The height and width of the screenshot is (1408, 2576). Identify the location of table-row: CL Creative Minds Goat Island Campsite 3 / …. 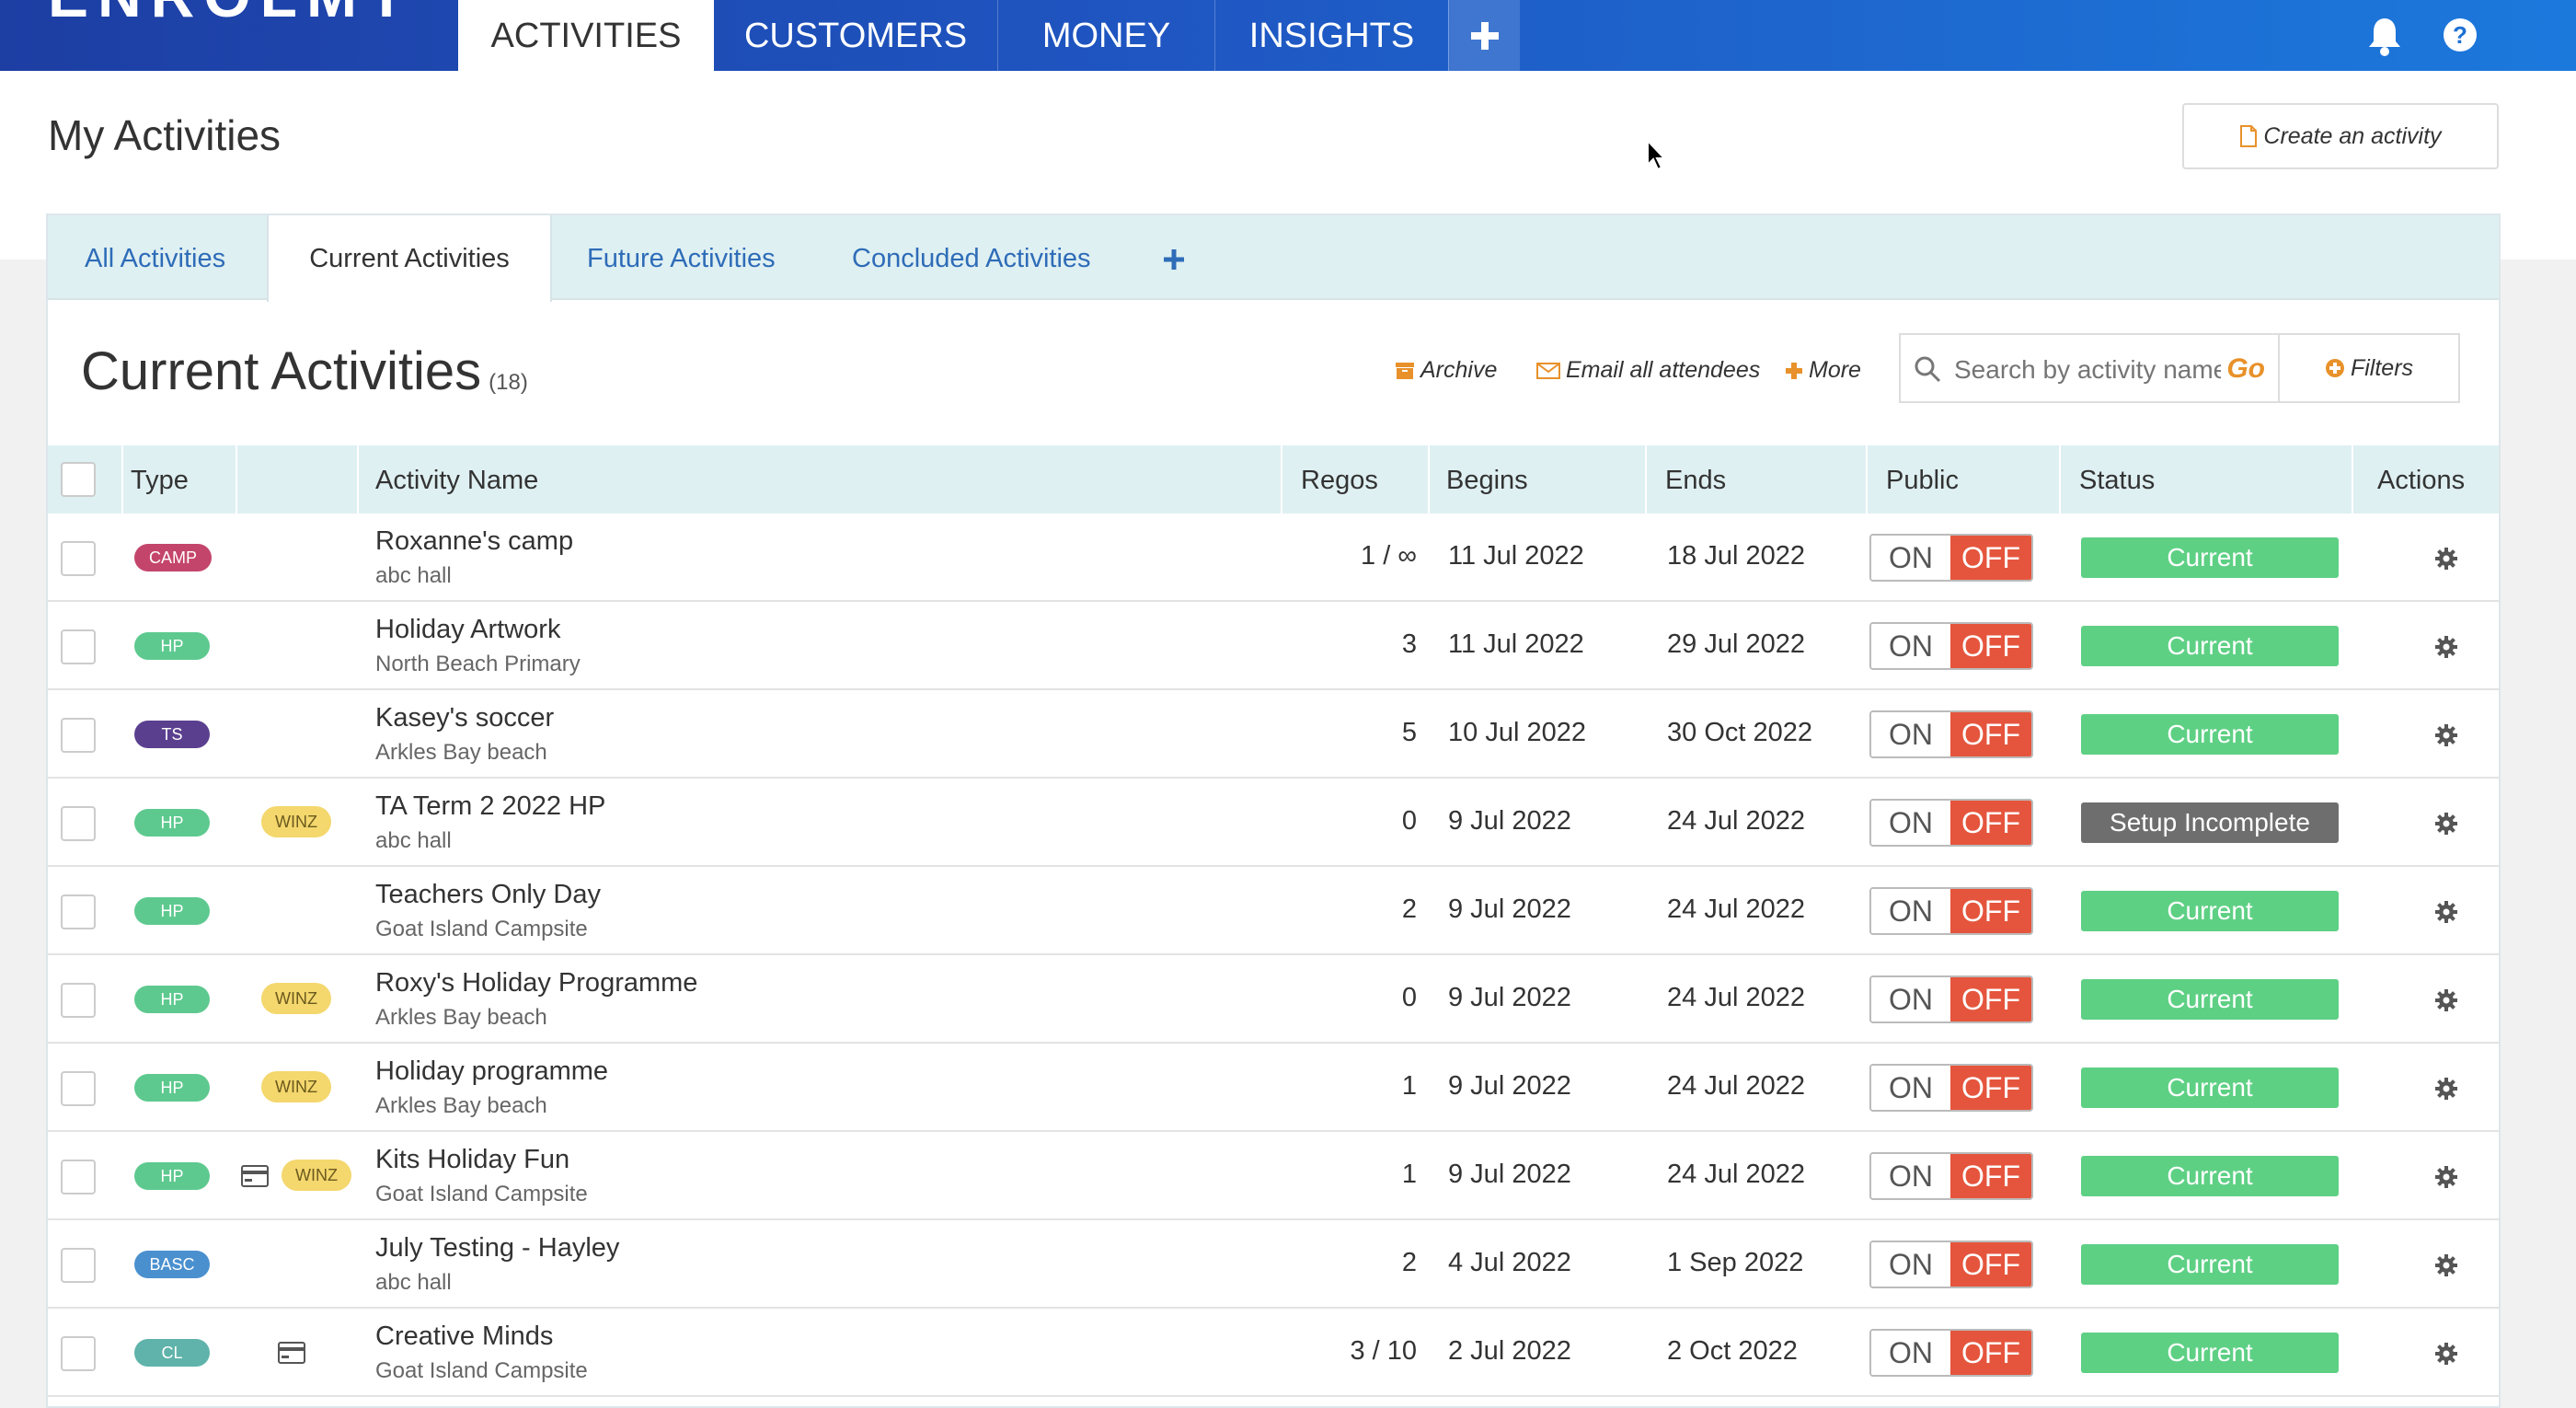
(1273, 1353).